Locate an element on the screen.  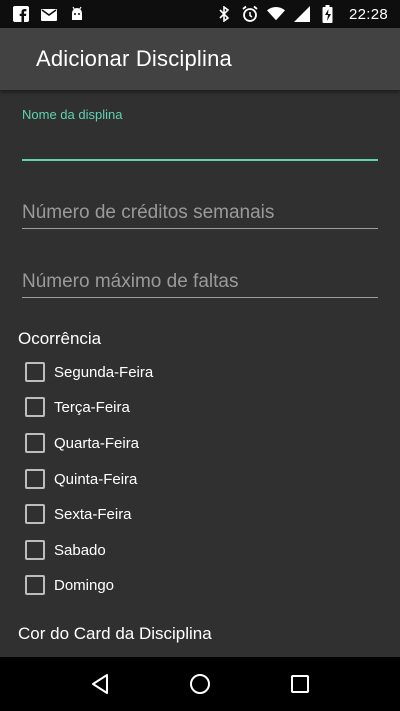
subject-name-underline is located at coordinates (200, 160).